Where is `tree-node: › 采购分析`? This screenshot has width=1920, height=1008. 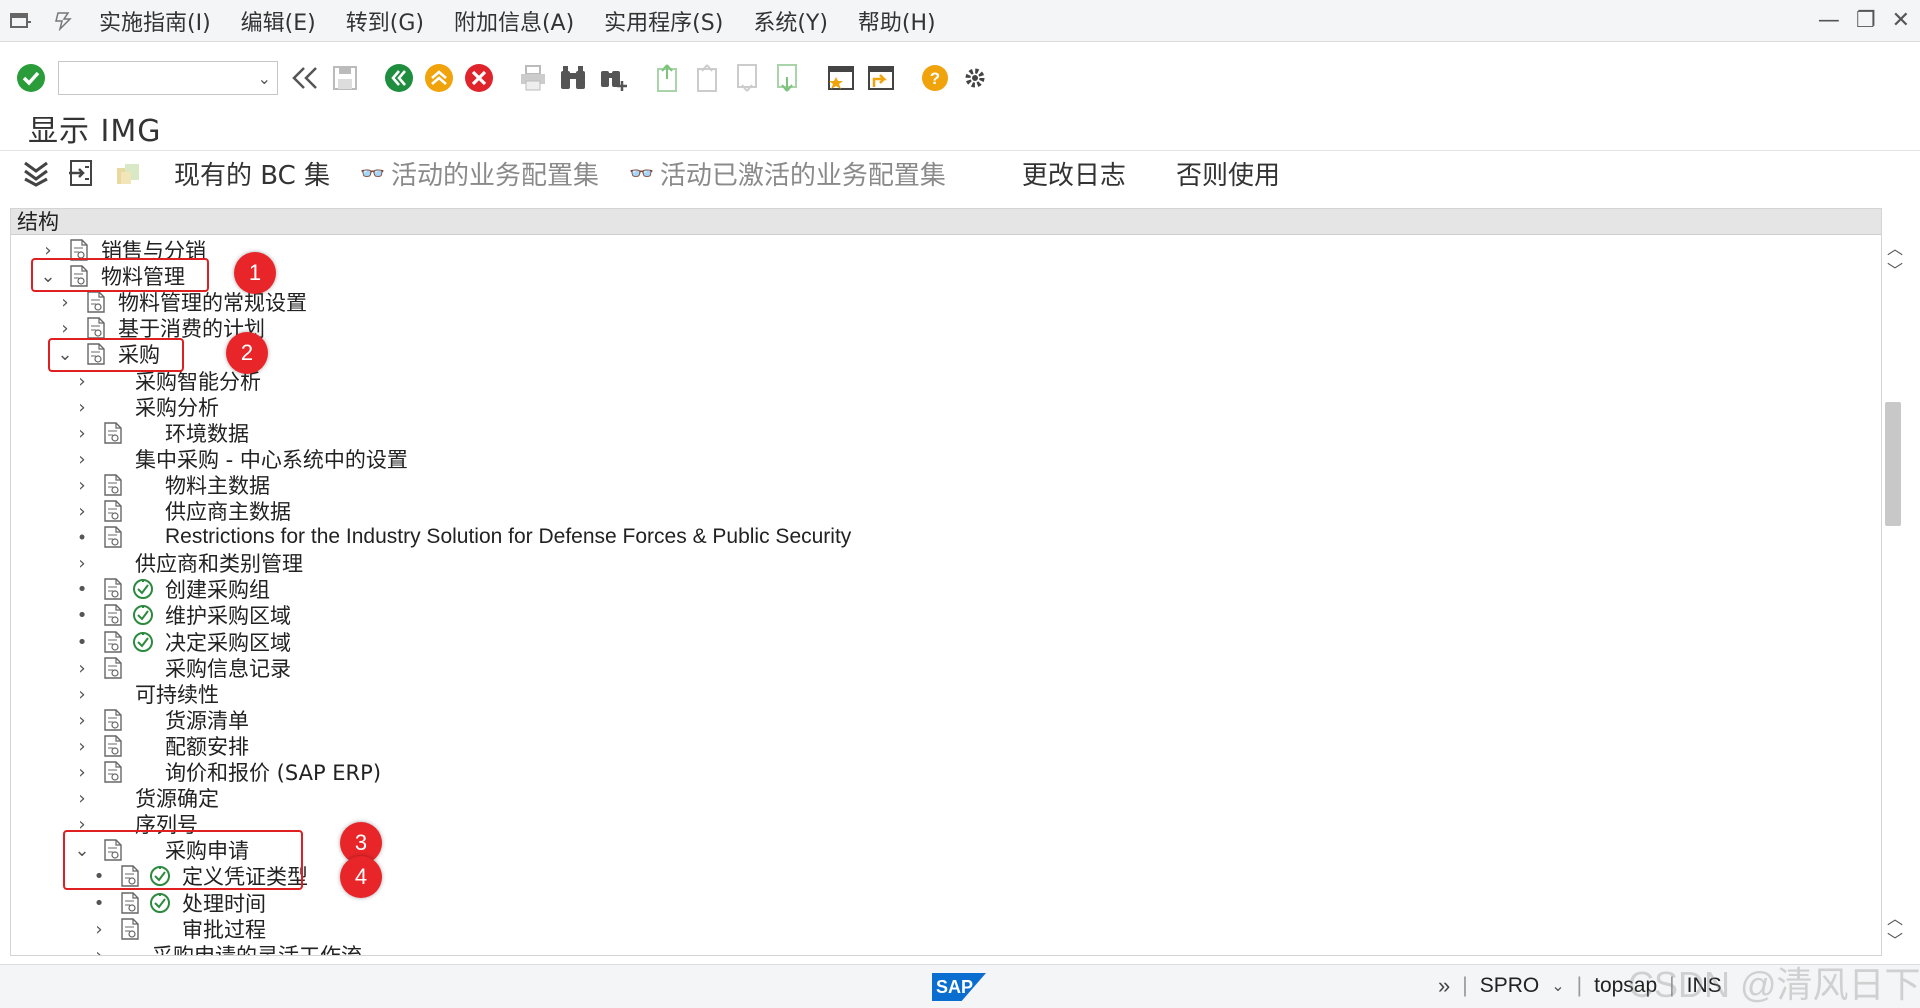 tree-node: › 采购分析 is located at coordinates (146, 407).